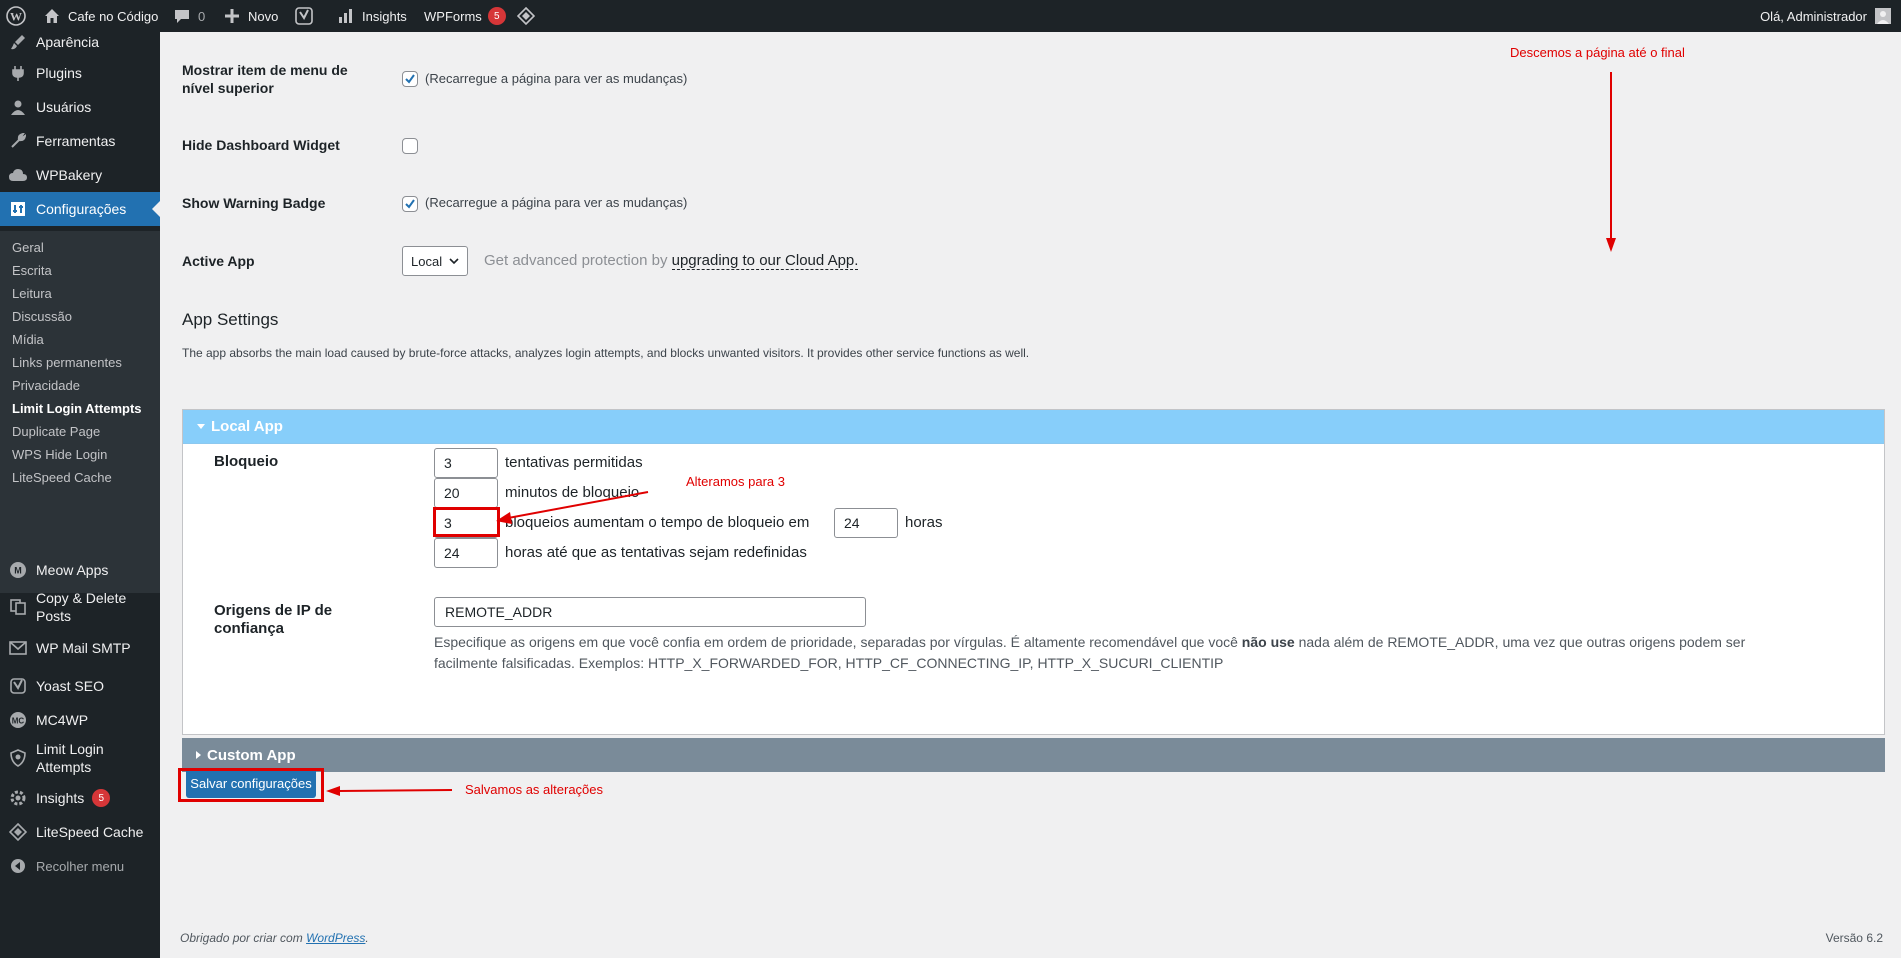 Image resolution: width=1901 pixels, height=958 pixels. What do you see at coordinates (466, 493) in the screenshot?
I see `lockout-minutes-input: 20` at bounding box center [466, 493].